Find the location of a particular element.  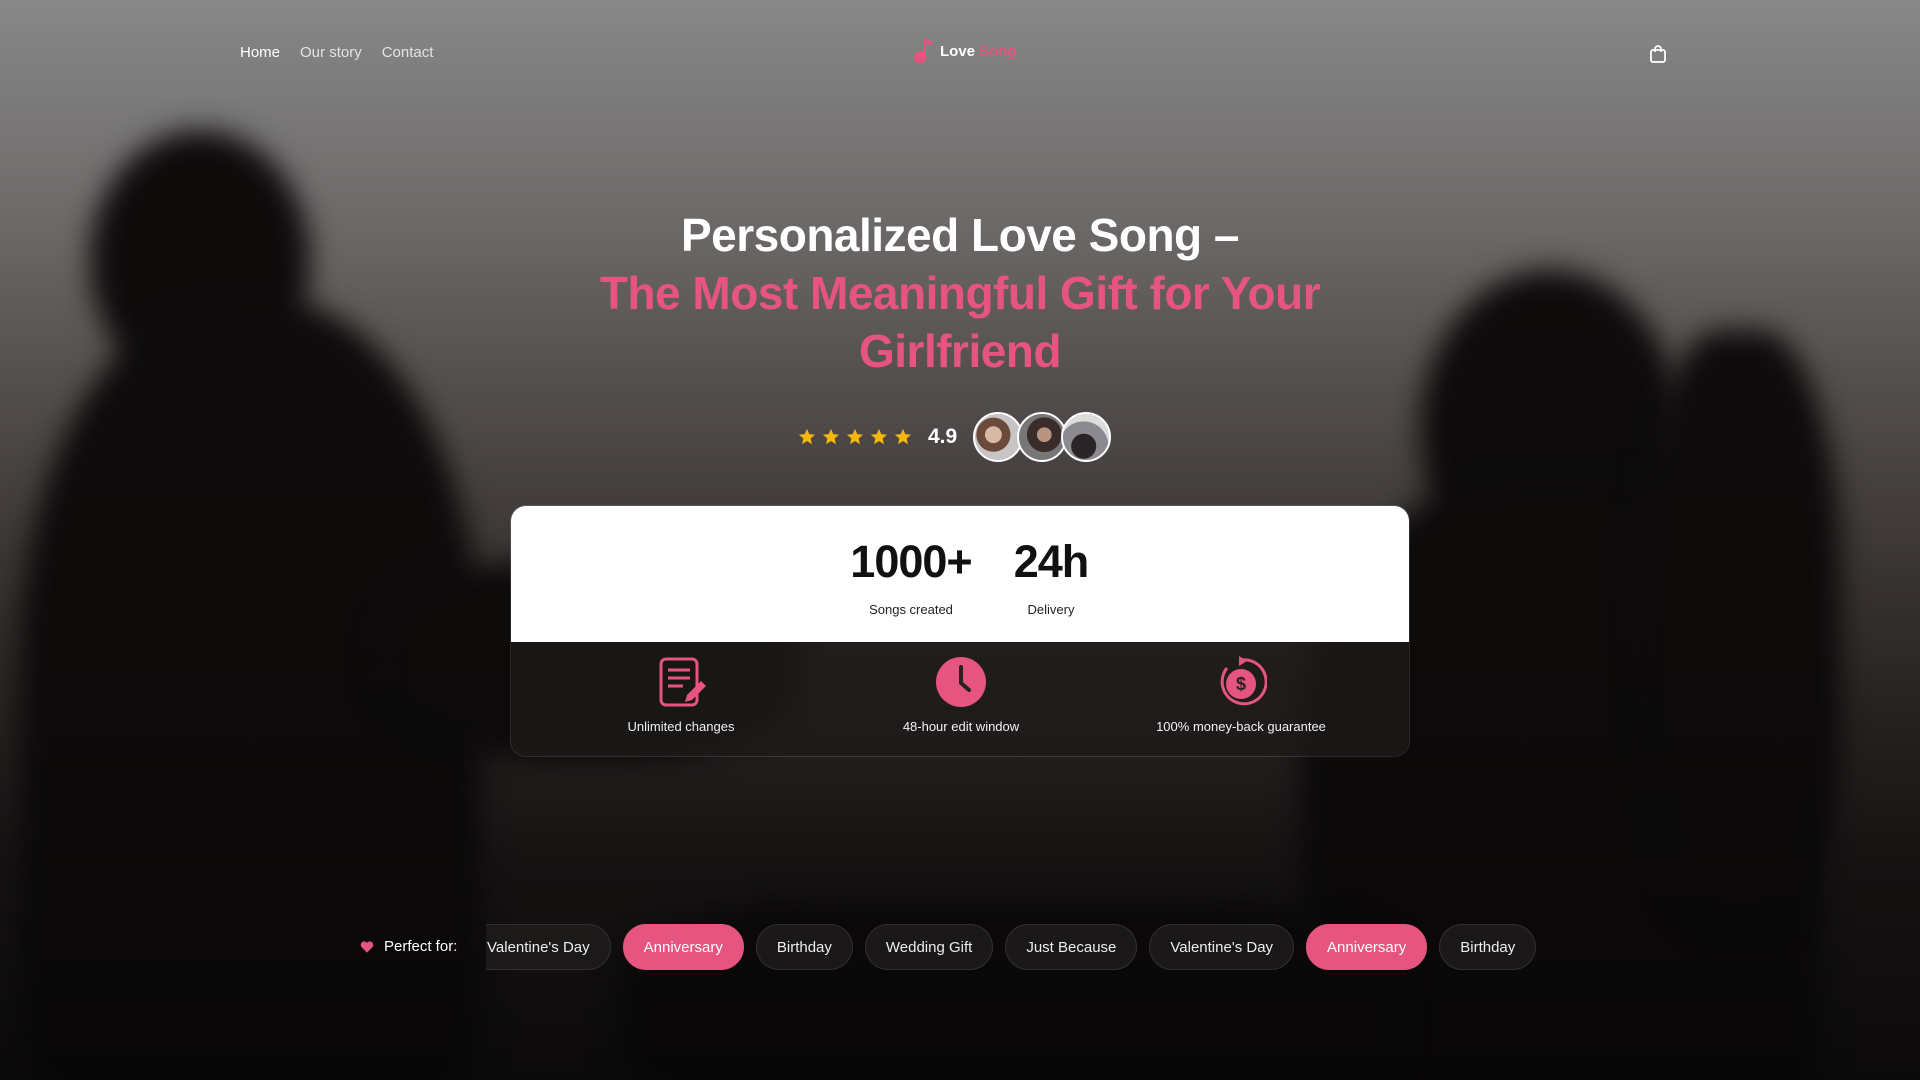

stat-label: Delivery is located at coordinates (1051, 609).